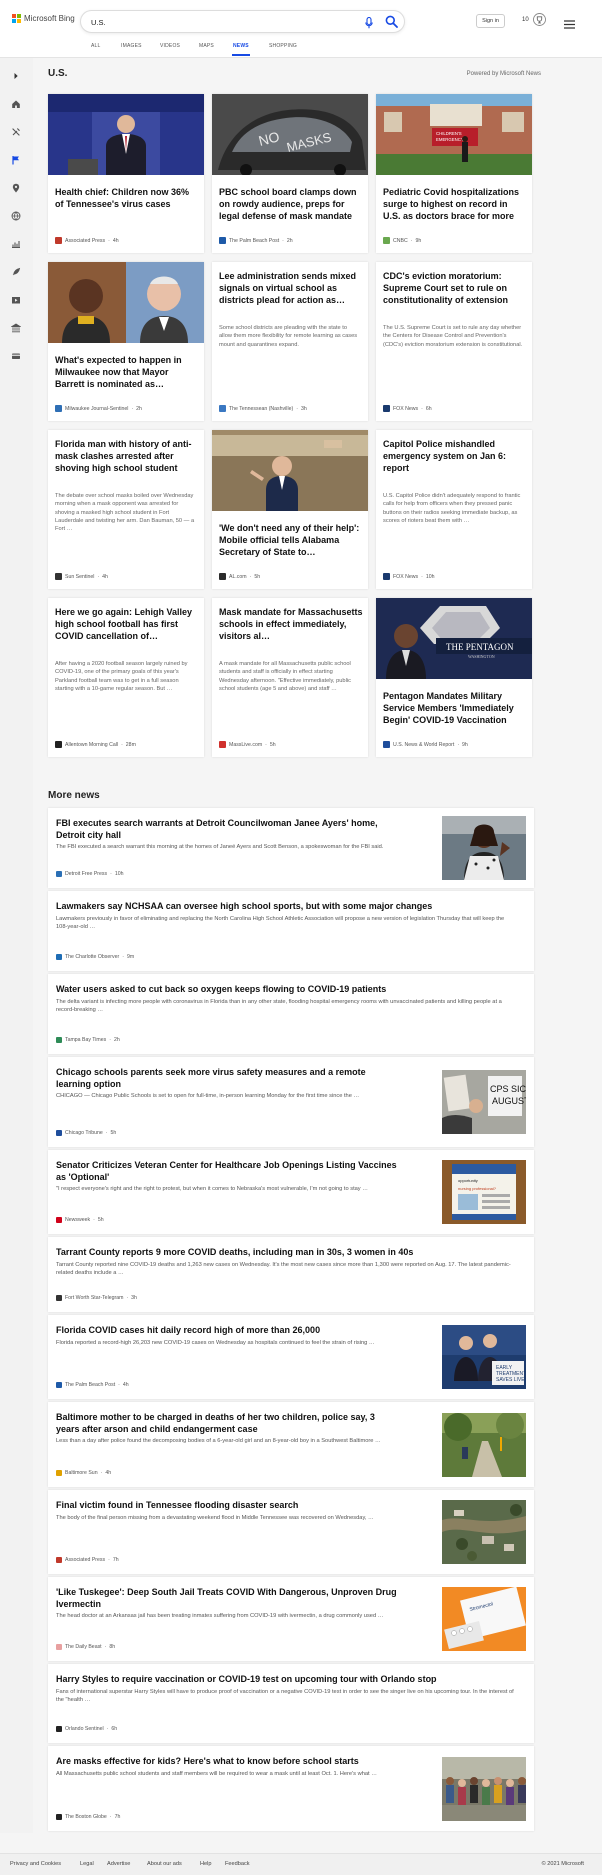 Image resolution: width=602 pixels, height=1875 pixels. I want to click on item-source: Fort Worth Star-Telegram · 3h, so click(96, 1298).